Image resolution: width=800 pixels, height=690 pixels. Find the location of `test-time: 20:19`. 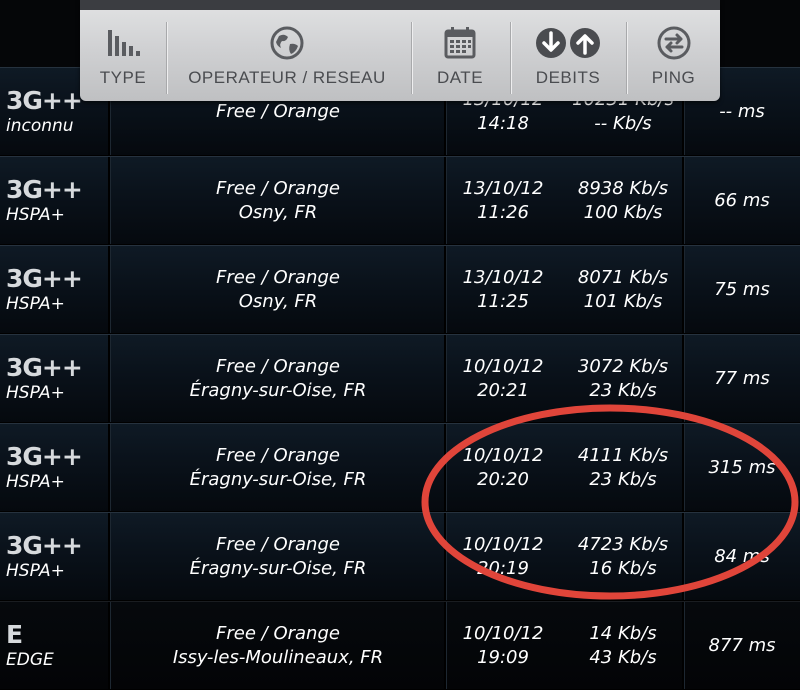

test-time: 20:19 is located at coordinates (503, 568).